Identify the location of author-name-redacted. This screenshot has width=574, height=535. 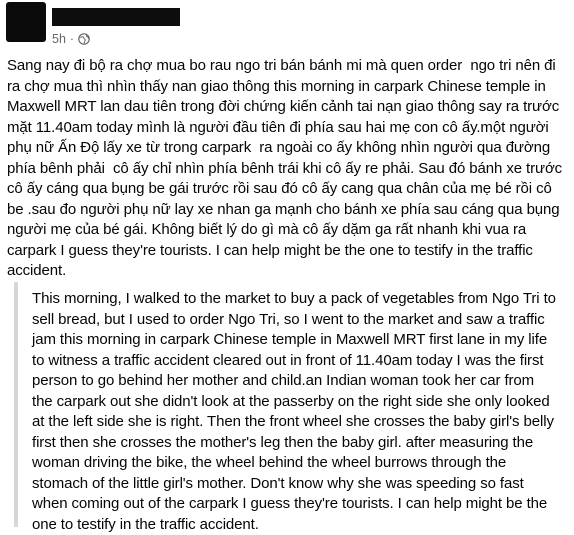
(116, 17).